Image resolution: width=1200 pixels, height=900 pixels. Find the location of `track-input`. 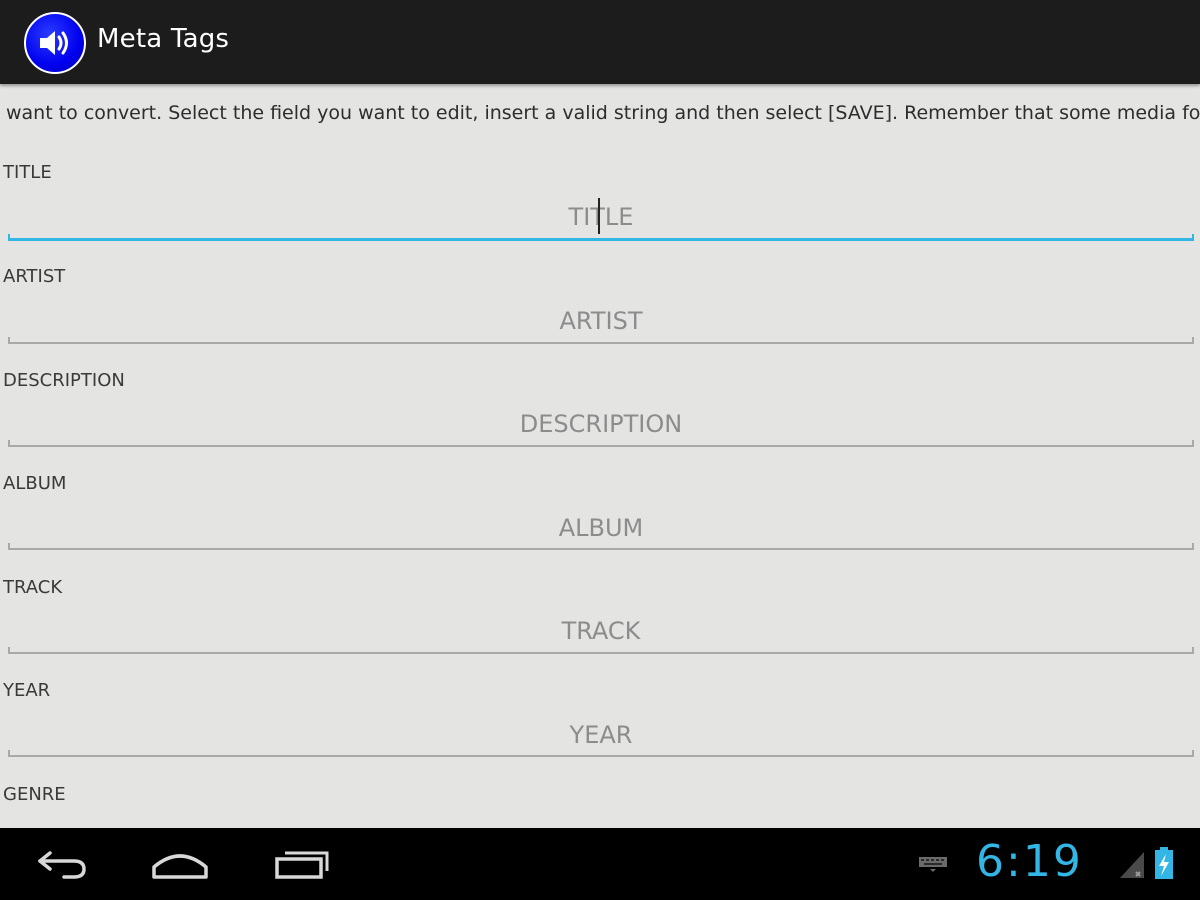

track-input is located at coordinates (601, 631).